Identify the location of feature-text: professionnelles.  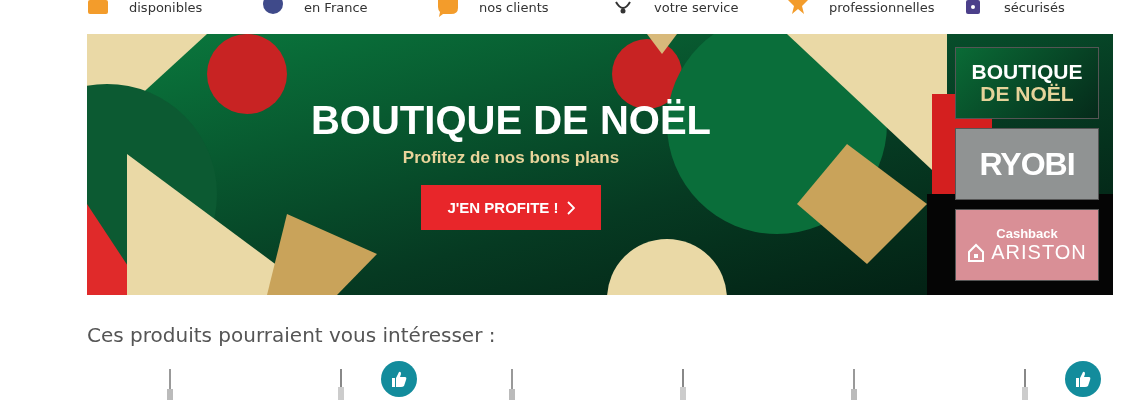
(882, 7).